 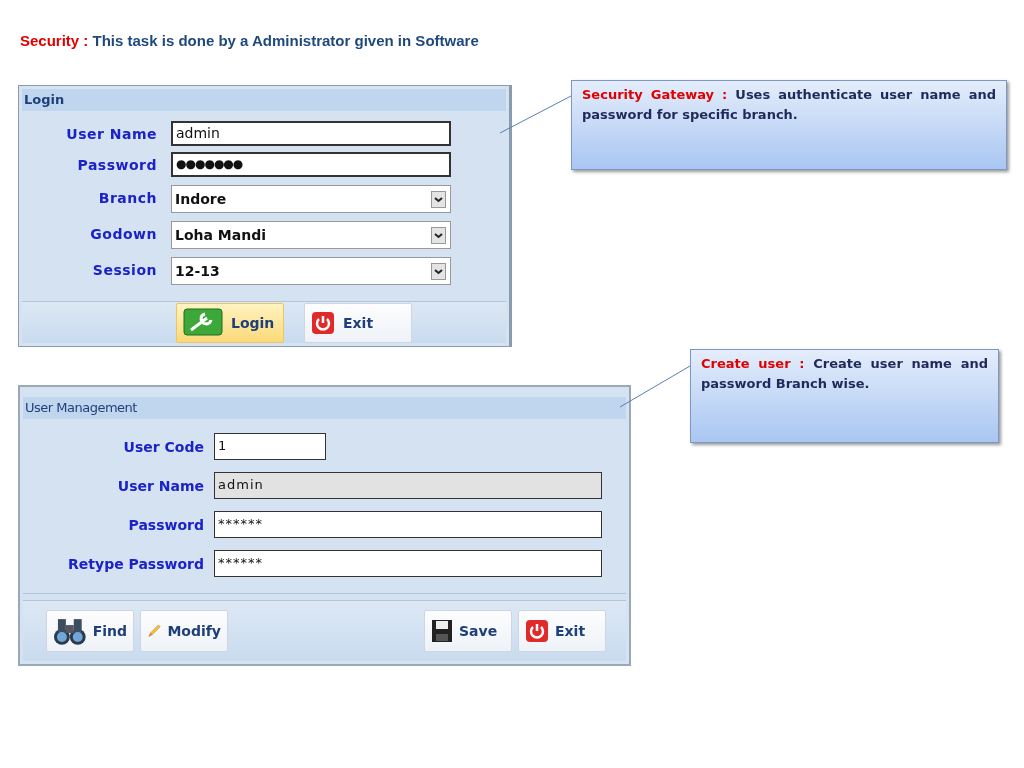 I want to click on save-button: Save, so click(x=468, y=631).